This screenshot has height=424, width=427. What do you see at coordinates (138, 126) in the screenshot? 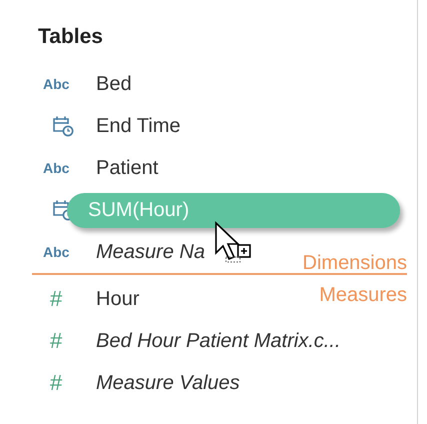
I see `field-name: End Time` at bounding box center [138, 126].